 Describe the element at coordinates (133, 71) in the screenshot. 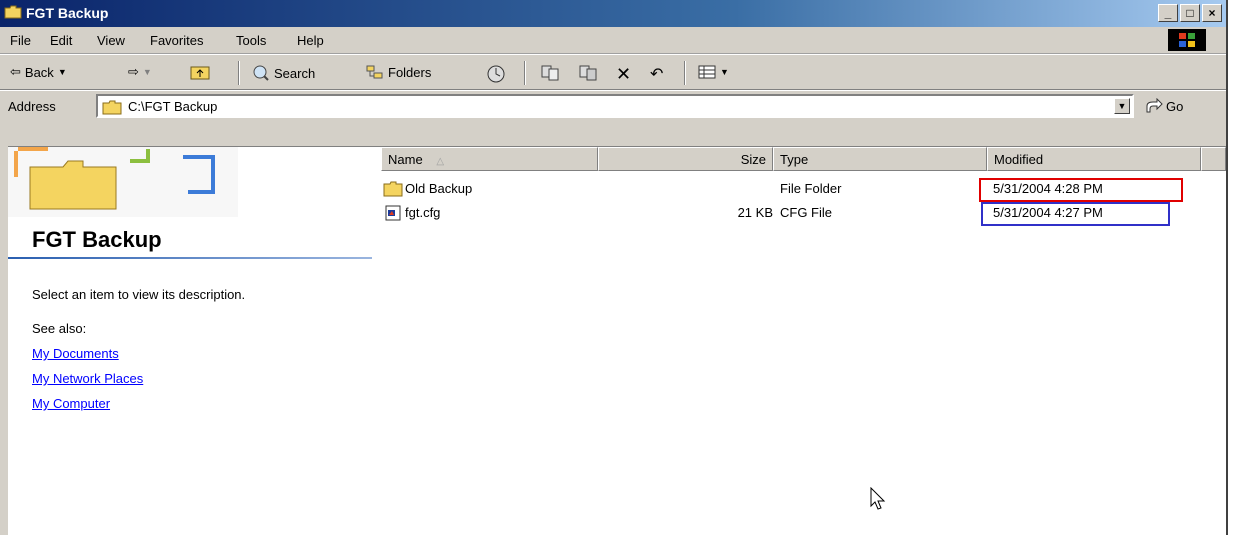

I see `forward-arrow-icon: ⇨` at that location.